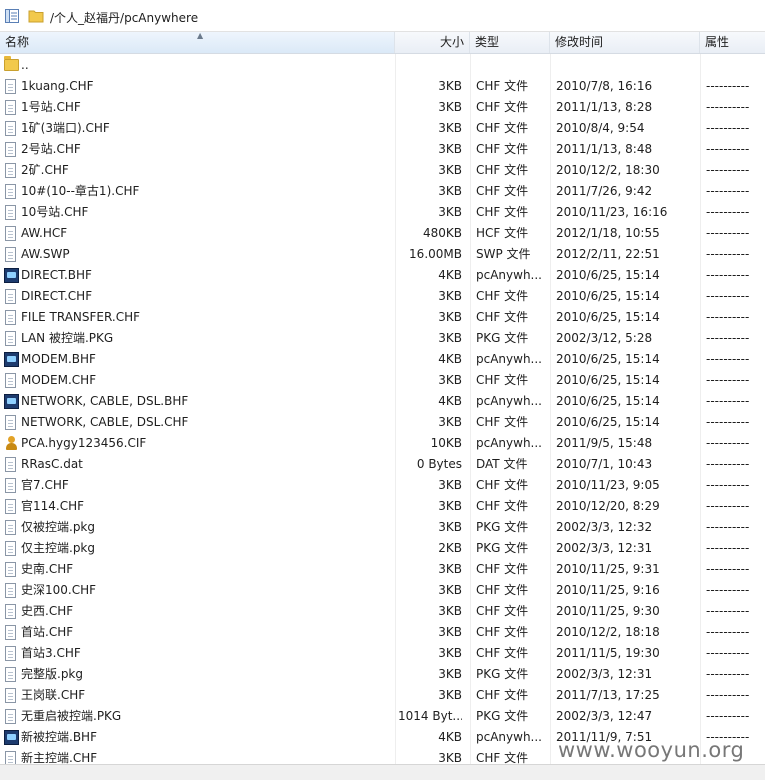 Image resolution: width=765 pixels, height=780 pixels. Describe the element at coordinates (579, 42) in the screenshot. I see `column-header-date-label: 修改时间` at that location.